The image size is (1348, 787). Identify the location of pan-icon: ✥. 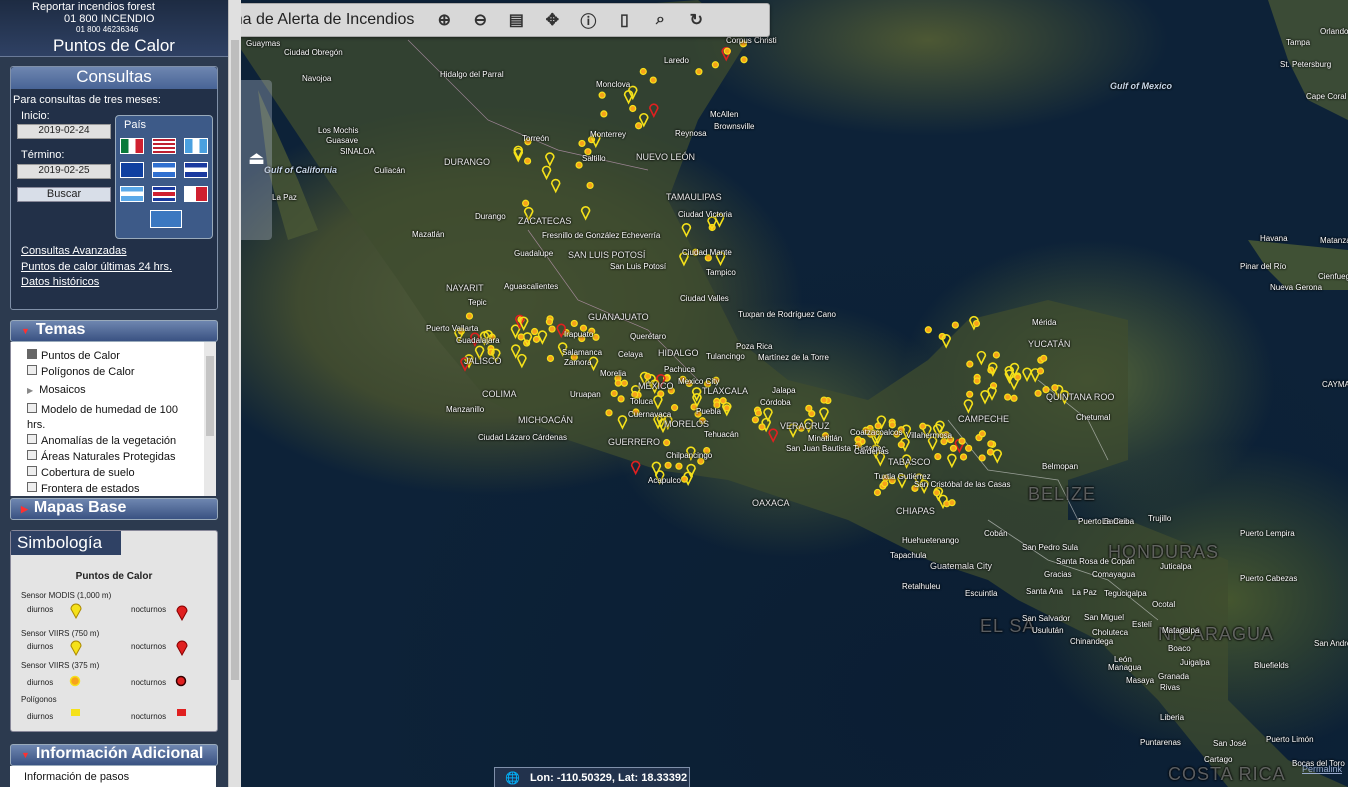
(552, 20).